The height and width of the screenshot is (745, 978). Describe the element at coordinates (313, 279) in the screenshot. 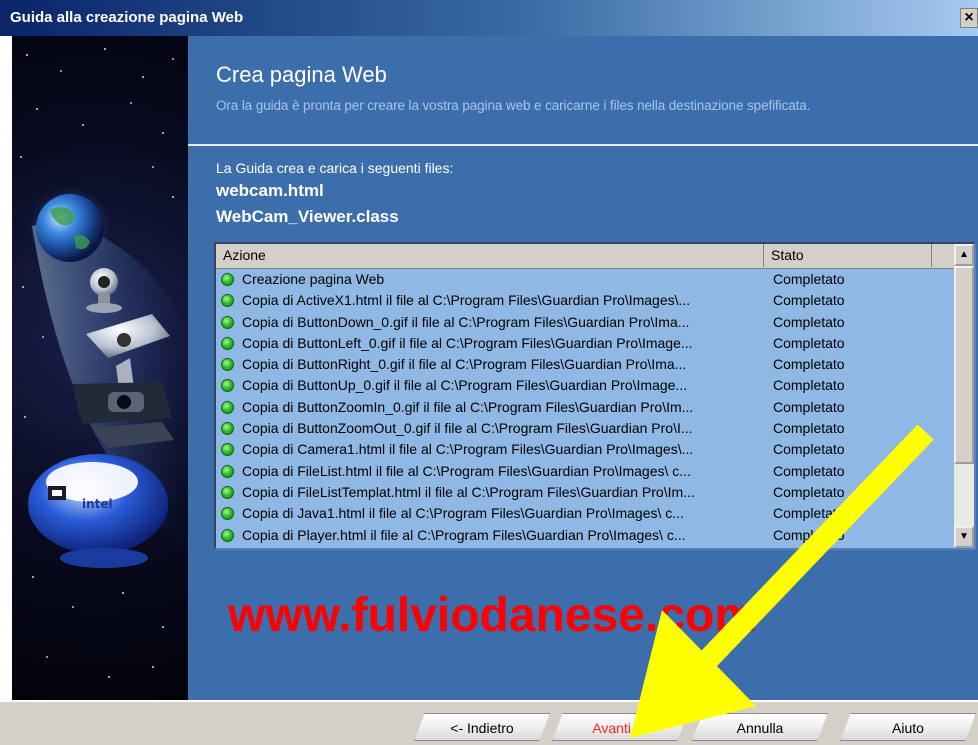

I see `action-label: Creazione pagina Web` at that location.